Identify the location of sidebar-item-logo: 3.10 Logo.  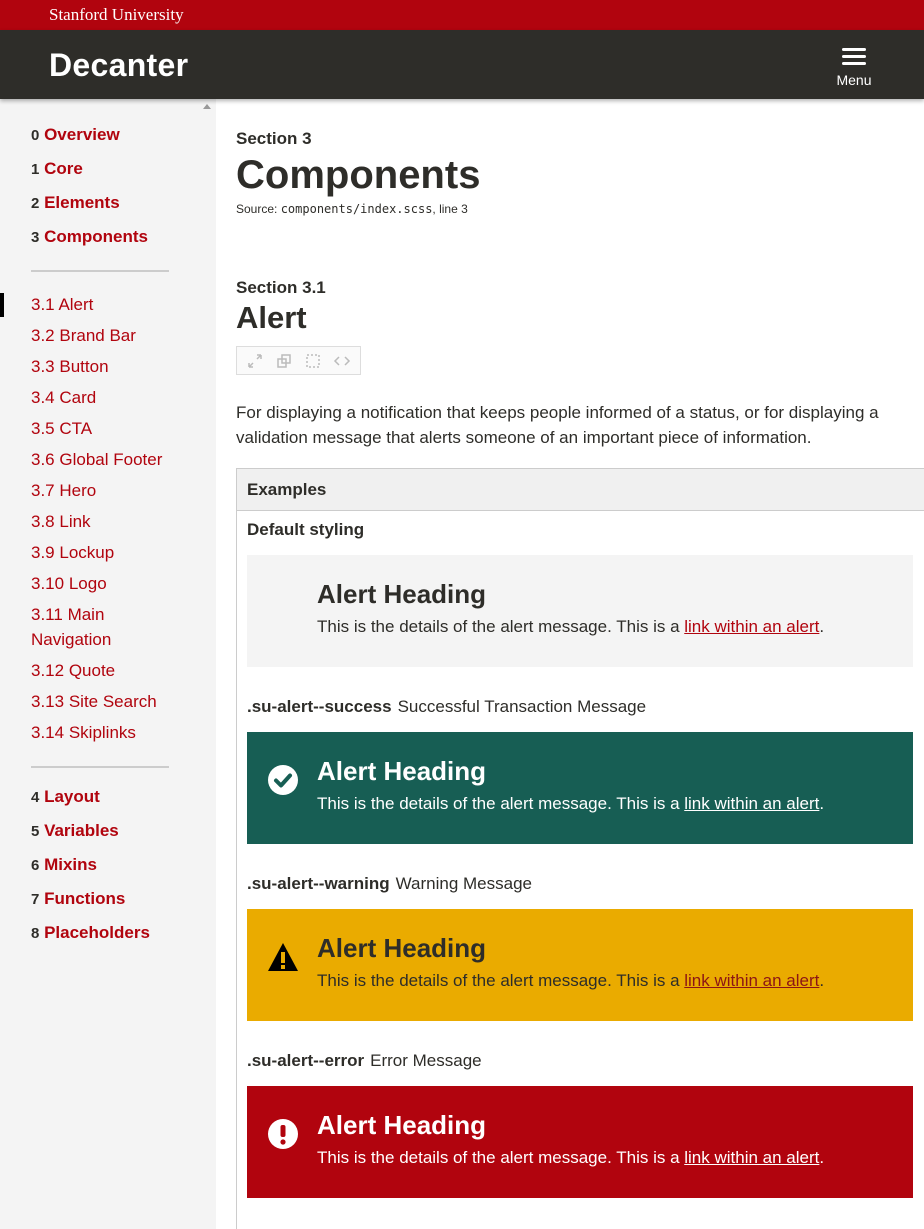
(106, 583).